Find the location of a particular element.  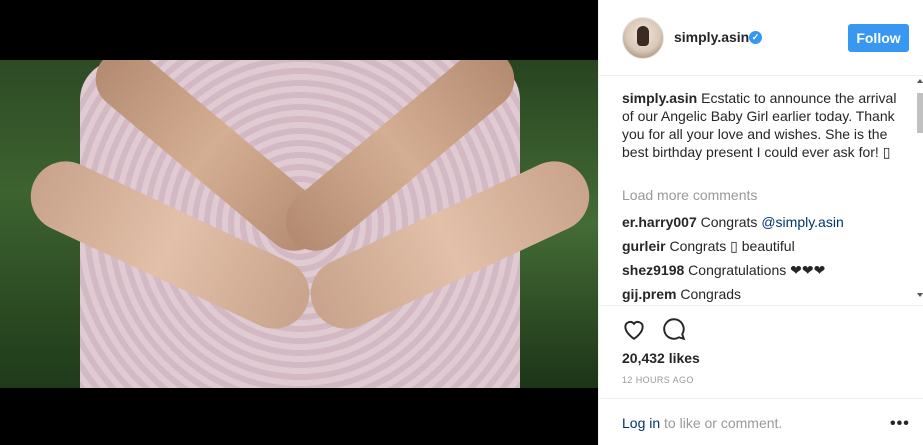

comment-item: shez9198 Congratulations ❤❤❤ is located at coordinates (723, 270).